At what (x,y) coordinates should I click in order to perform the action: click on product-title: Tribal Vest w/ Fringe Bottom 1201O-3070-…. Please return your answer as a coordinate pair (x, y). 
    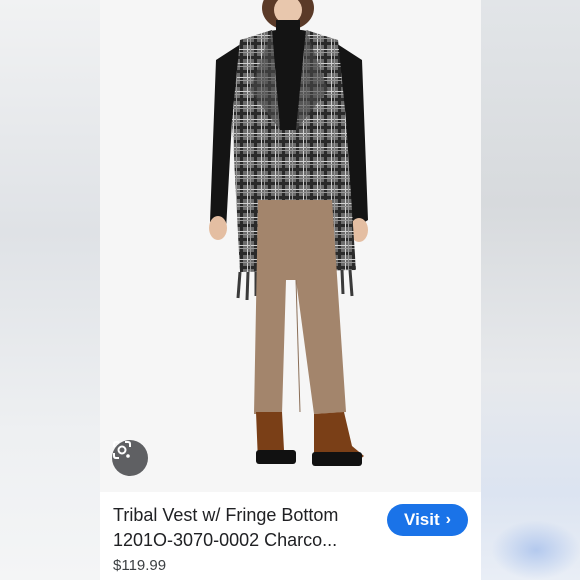
    Looking at the image, I should click on (243, 528).